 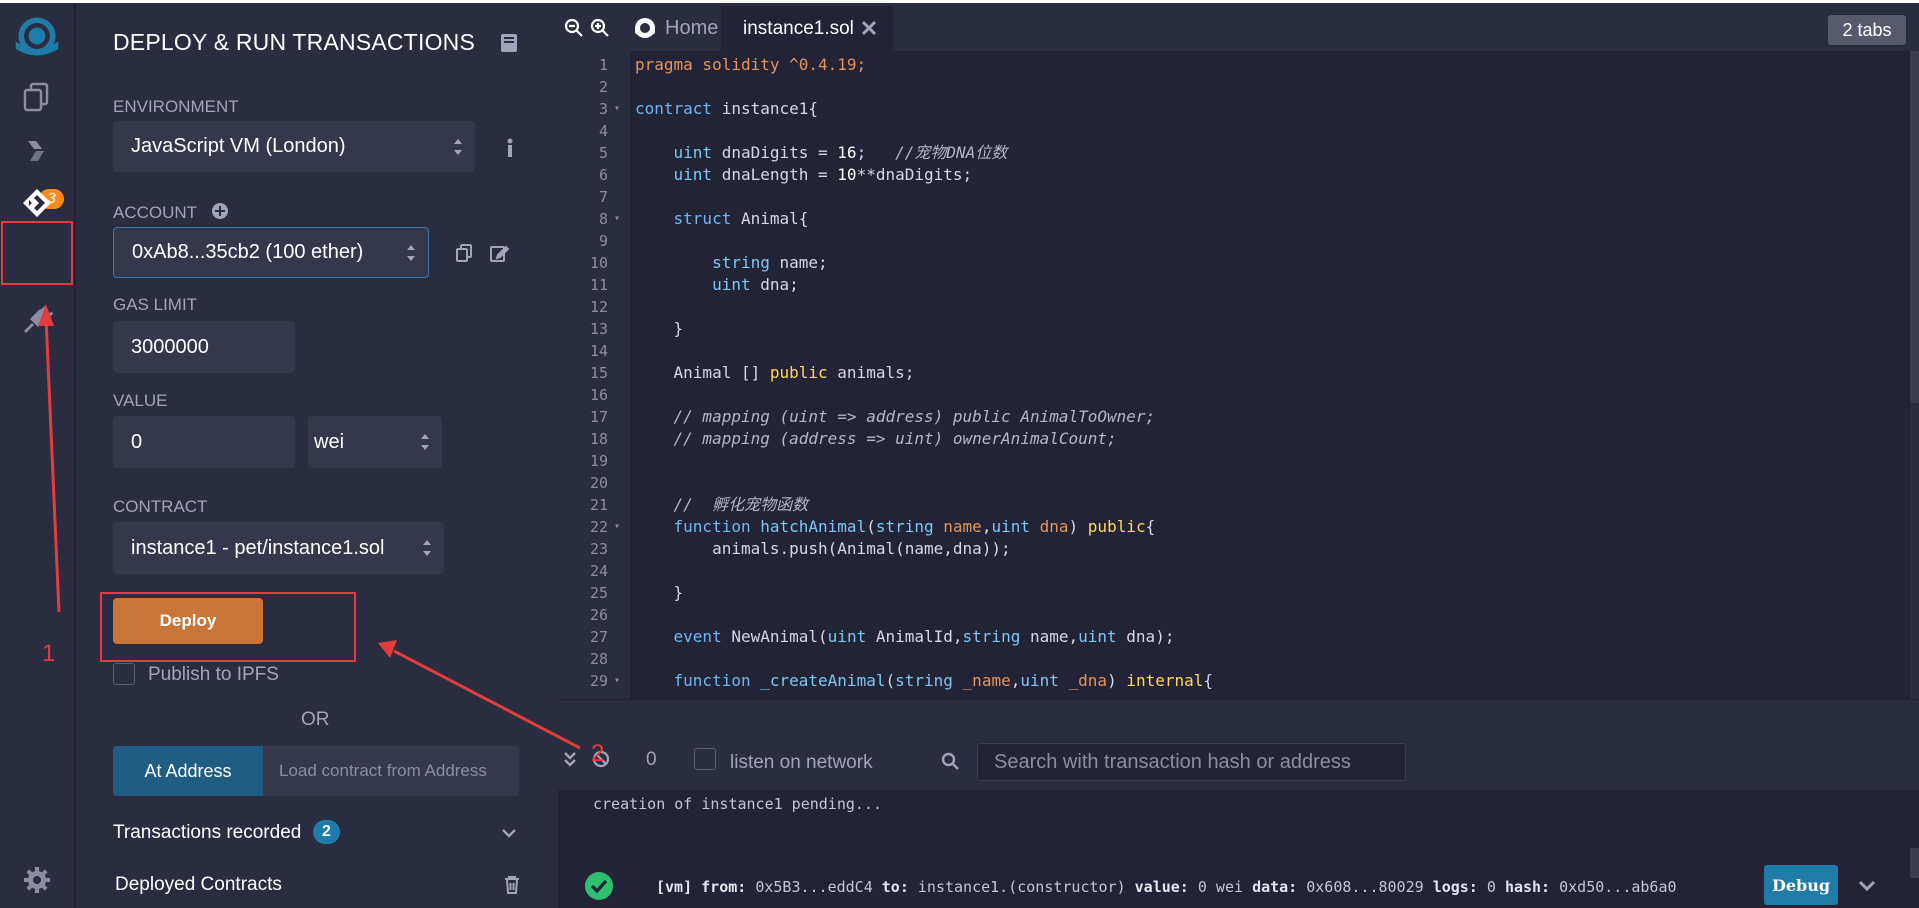 What do you see at coordinates (1234, 219) in the screenshot?
I see `code-line: 8 ▾ struct Animal{` at bounding box center [1234, 219].